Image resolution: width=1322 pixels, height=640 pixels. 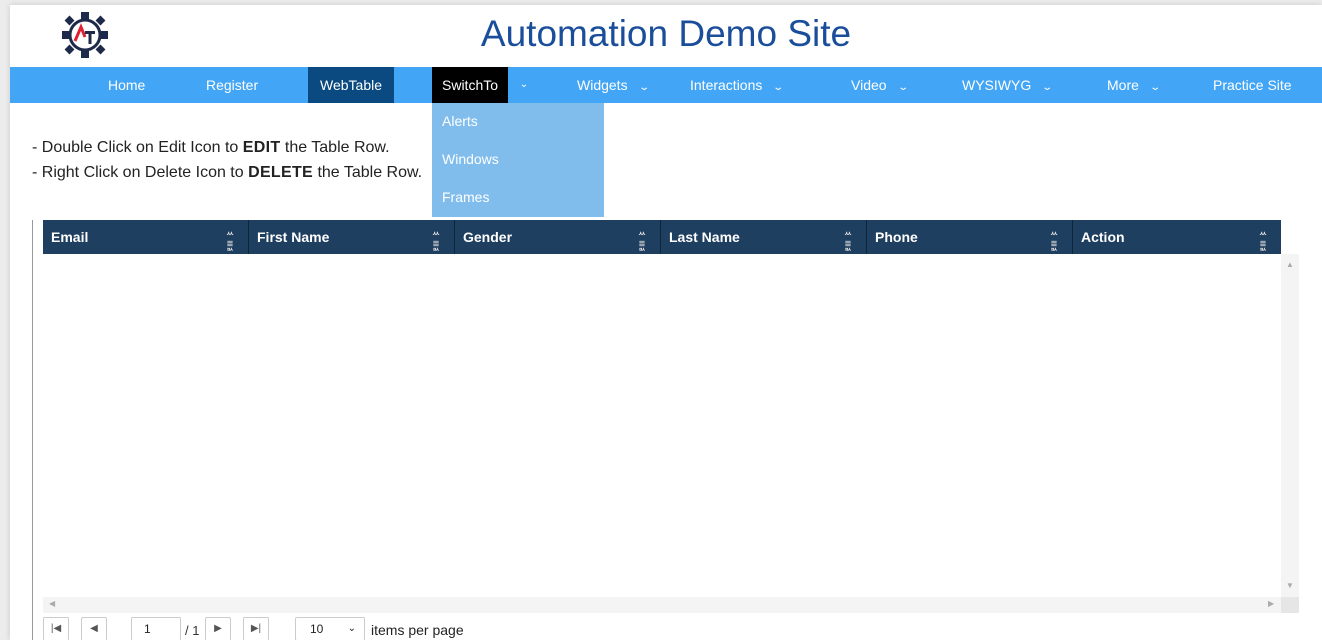 I want to click on first-page-button: |◀, so click(x=56, y=628).